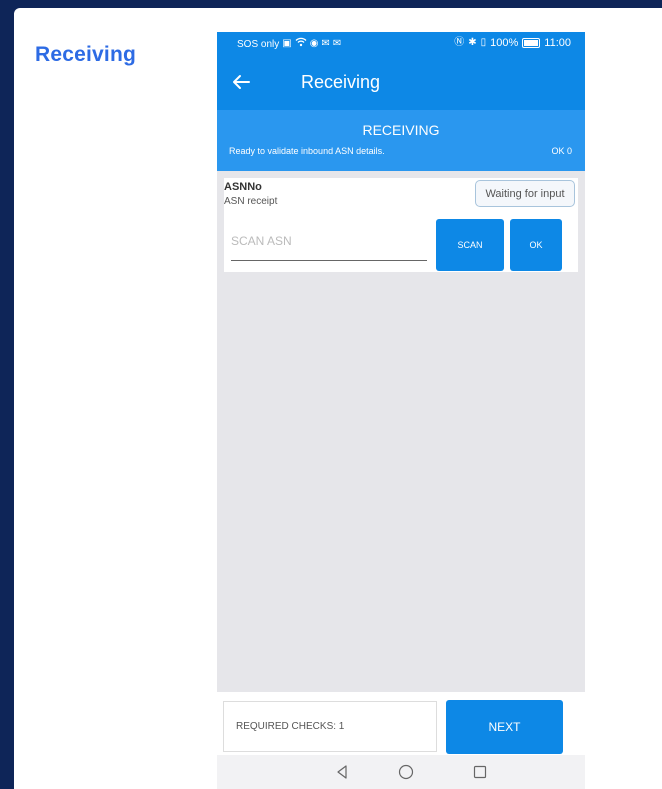  What do you see at coordinates (459, 42) in the screenshot?
I see `nfc-icon: Ⓝ` at bounding box center [459, 42].